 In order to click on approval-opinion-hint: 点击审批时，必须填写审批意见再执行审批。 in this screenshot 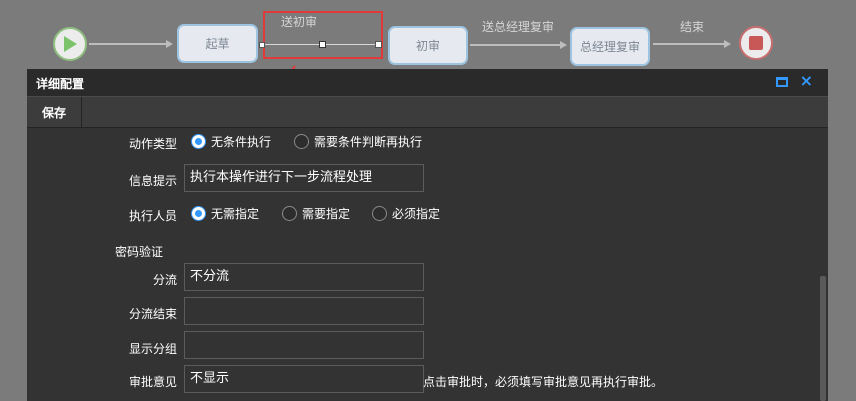, I will do `click(543, 382)`.